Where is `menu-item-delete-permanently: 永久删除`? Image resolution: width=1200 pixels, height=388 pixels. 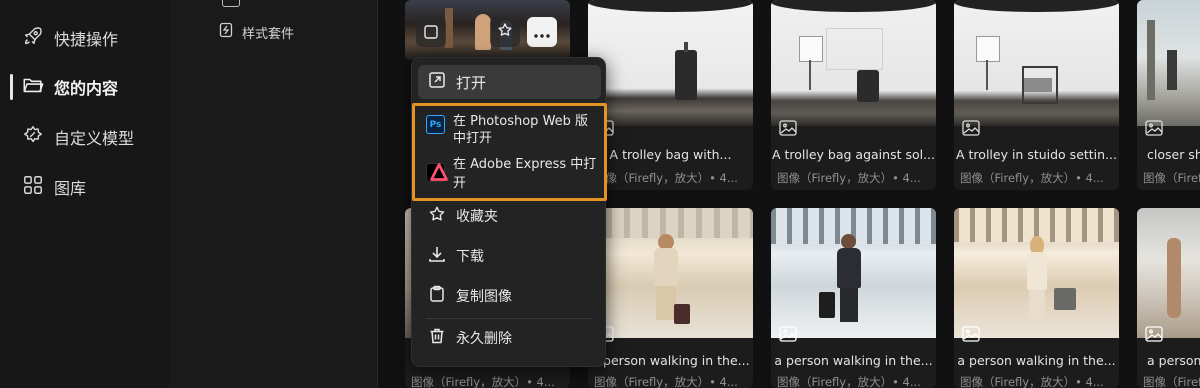 menu-item-delete-permanently: 永久删除 is located at coordinates (508, 338).